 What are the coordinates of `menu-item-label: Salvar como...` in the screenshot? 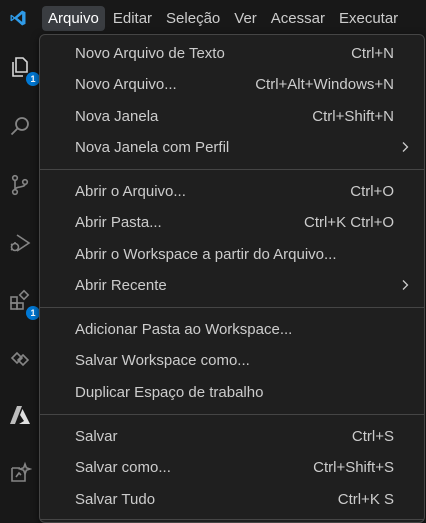 It's located at (123, 467).